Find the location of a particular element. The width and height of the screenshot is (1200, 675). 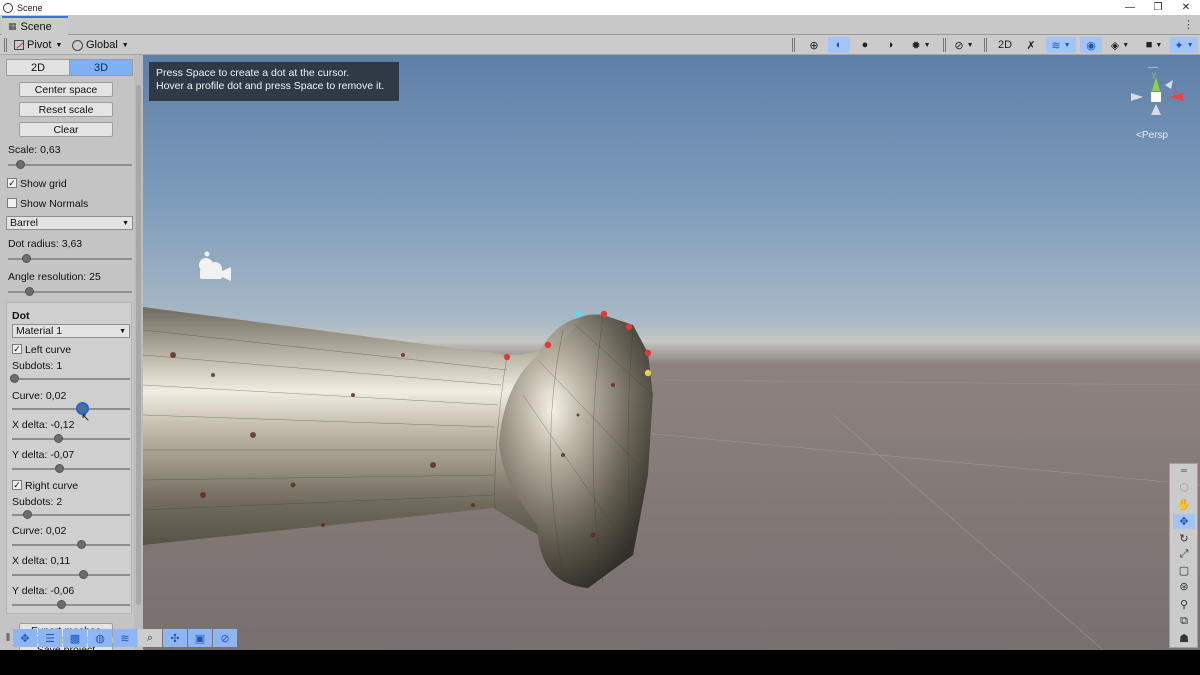

material-select: Material 1 ▼ is located at coordinates (71, 331).